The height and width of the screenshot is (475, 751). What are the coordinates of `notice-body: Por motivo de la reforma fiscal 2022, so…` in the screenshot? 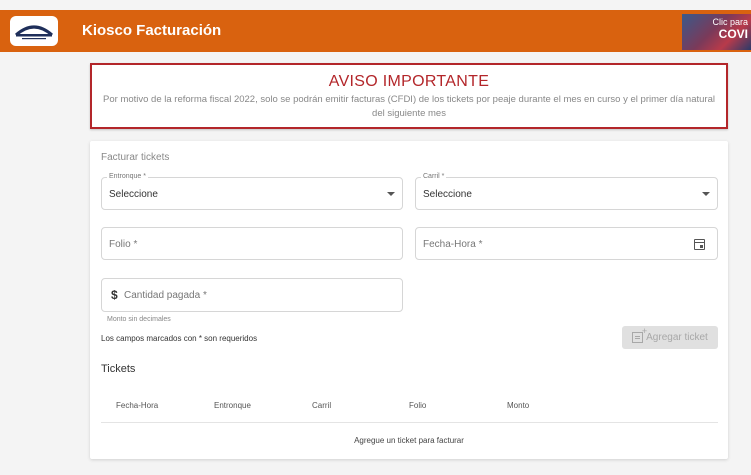 It's located at (409, 106).